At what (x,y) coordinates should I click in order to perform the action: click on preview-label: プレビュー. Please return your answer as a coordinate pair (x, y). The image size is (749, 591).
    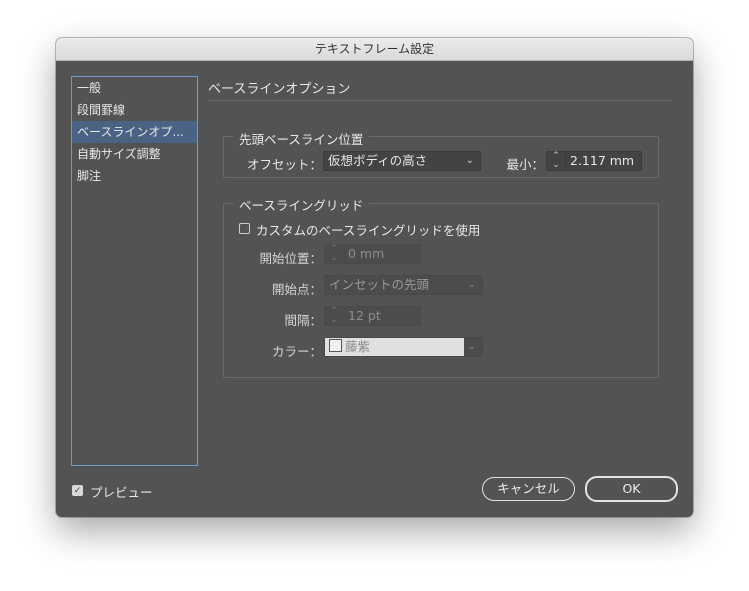
    Looking at the image, I should click on (121, 492).